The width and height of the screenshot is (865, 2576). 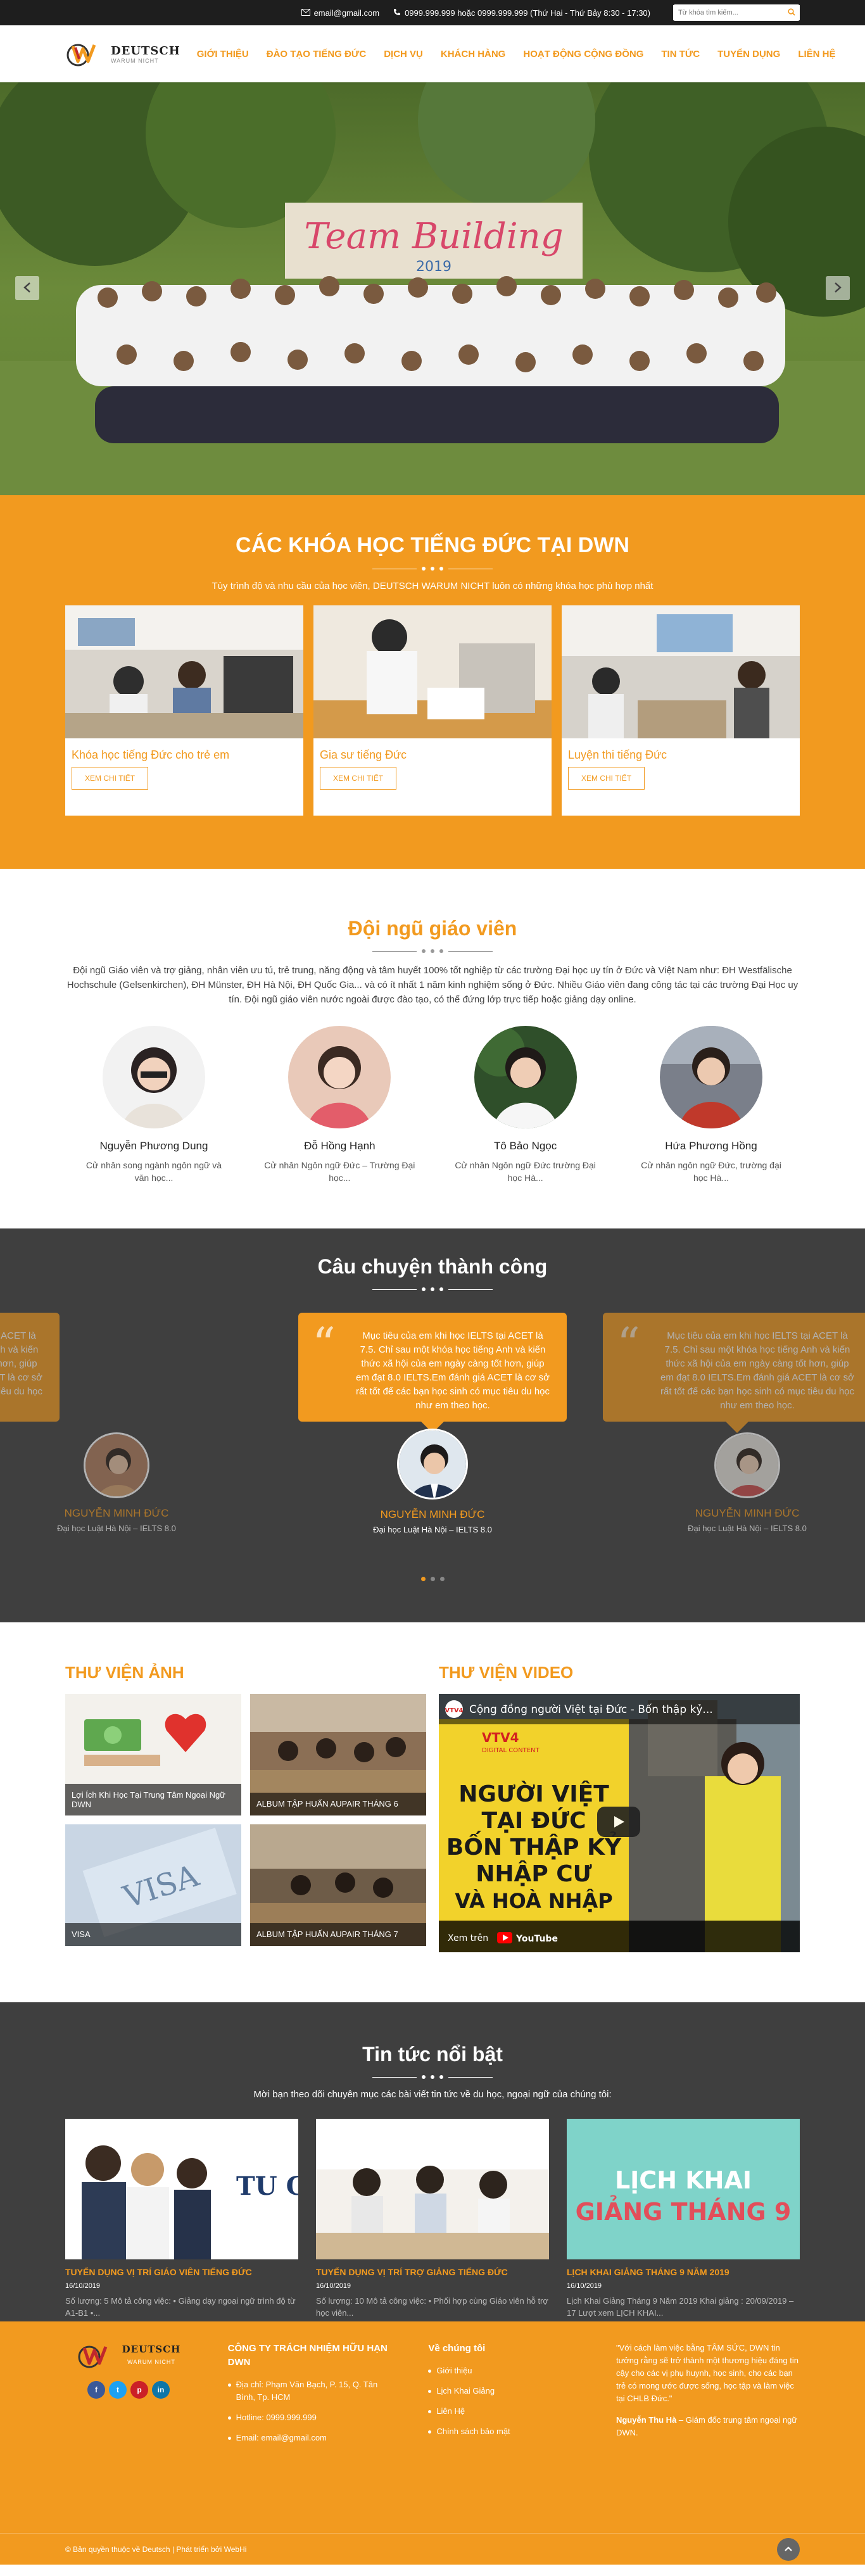 I want to click on photo-gallery-title: THƯ VIỆN ẢNH, so click(x=124, y=1672).